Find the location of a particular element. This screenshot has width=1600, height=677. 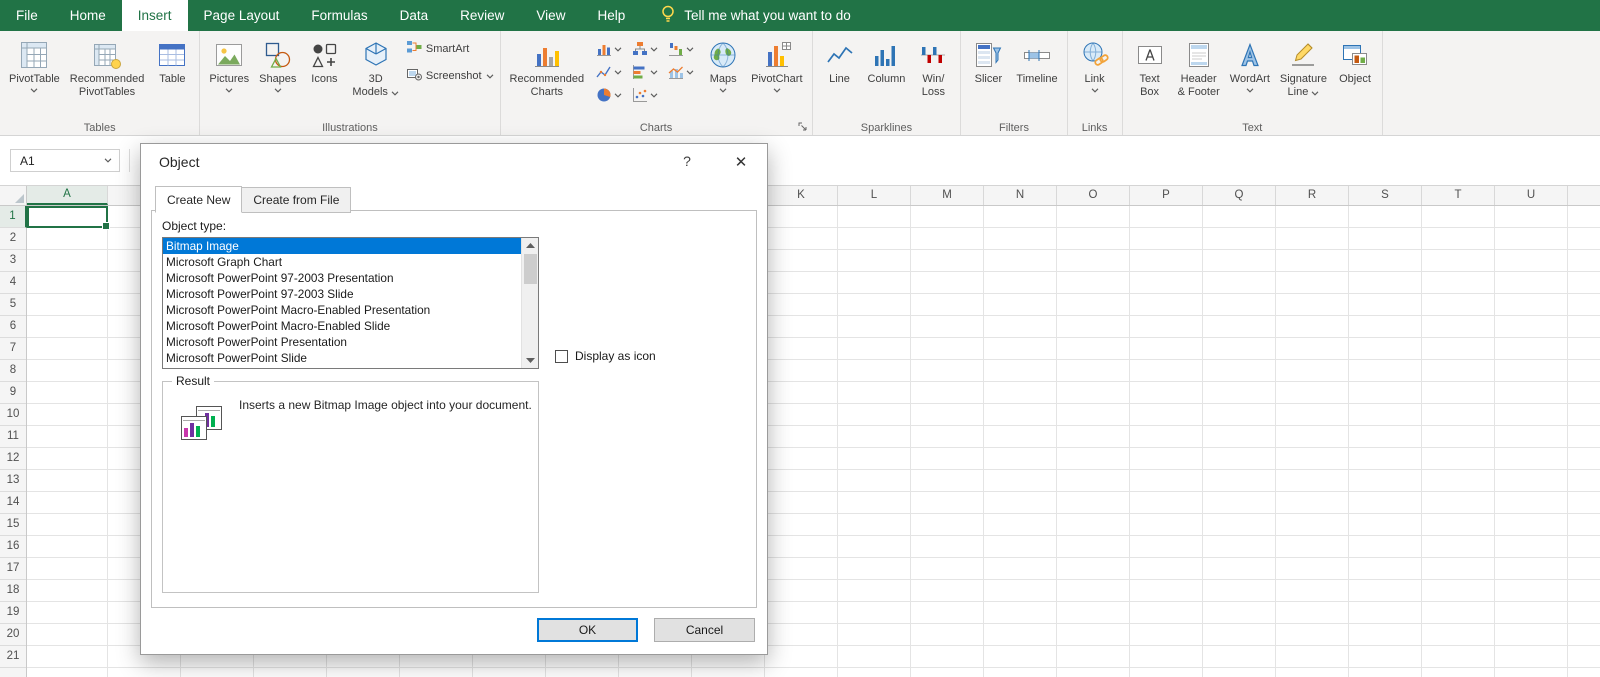

selected-cell-a1 is located at coordinates (68, 218).